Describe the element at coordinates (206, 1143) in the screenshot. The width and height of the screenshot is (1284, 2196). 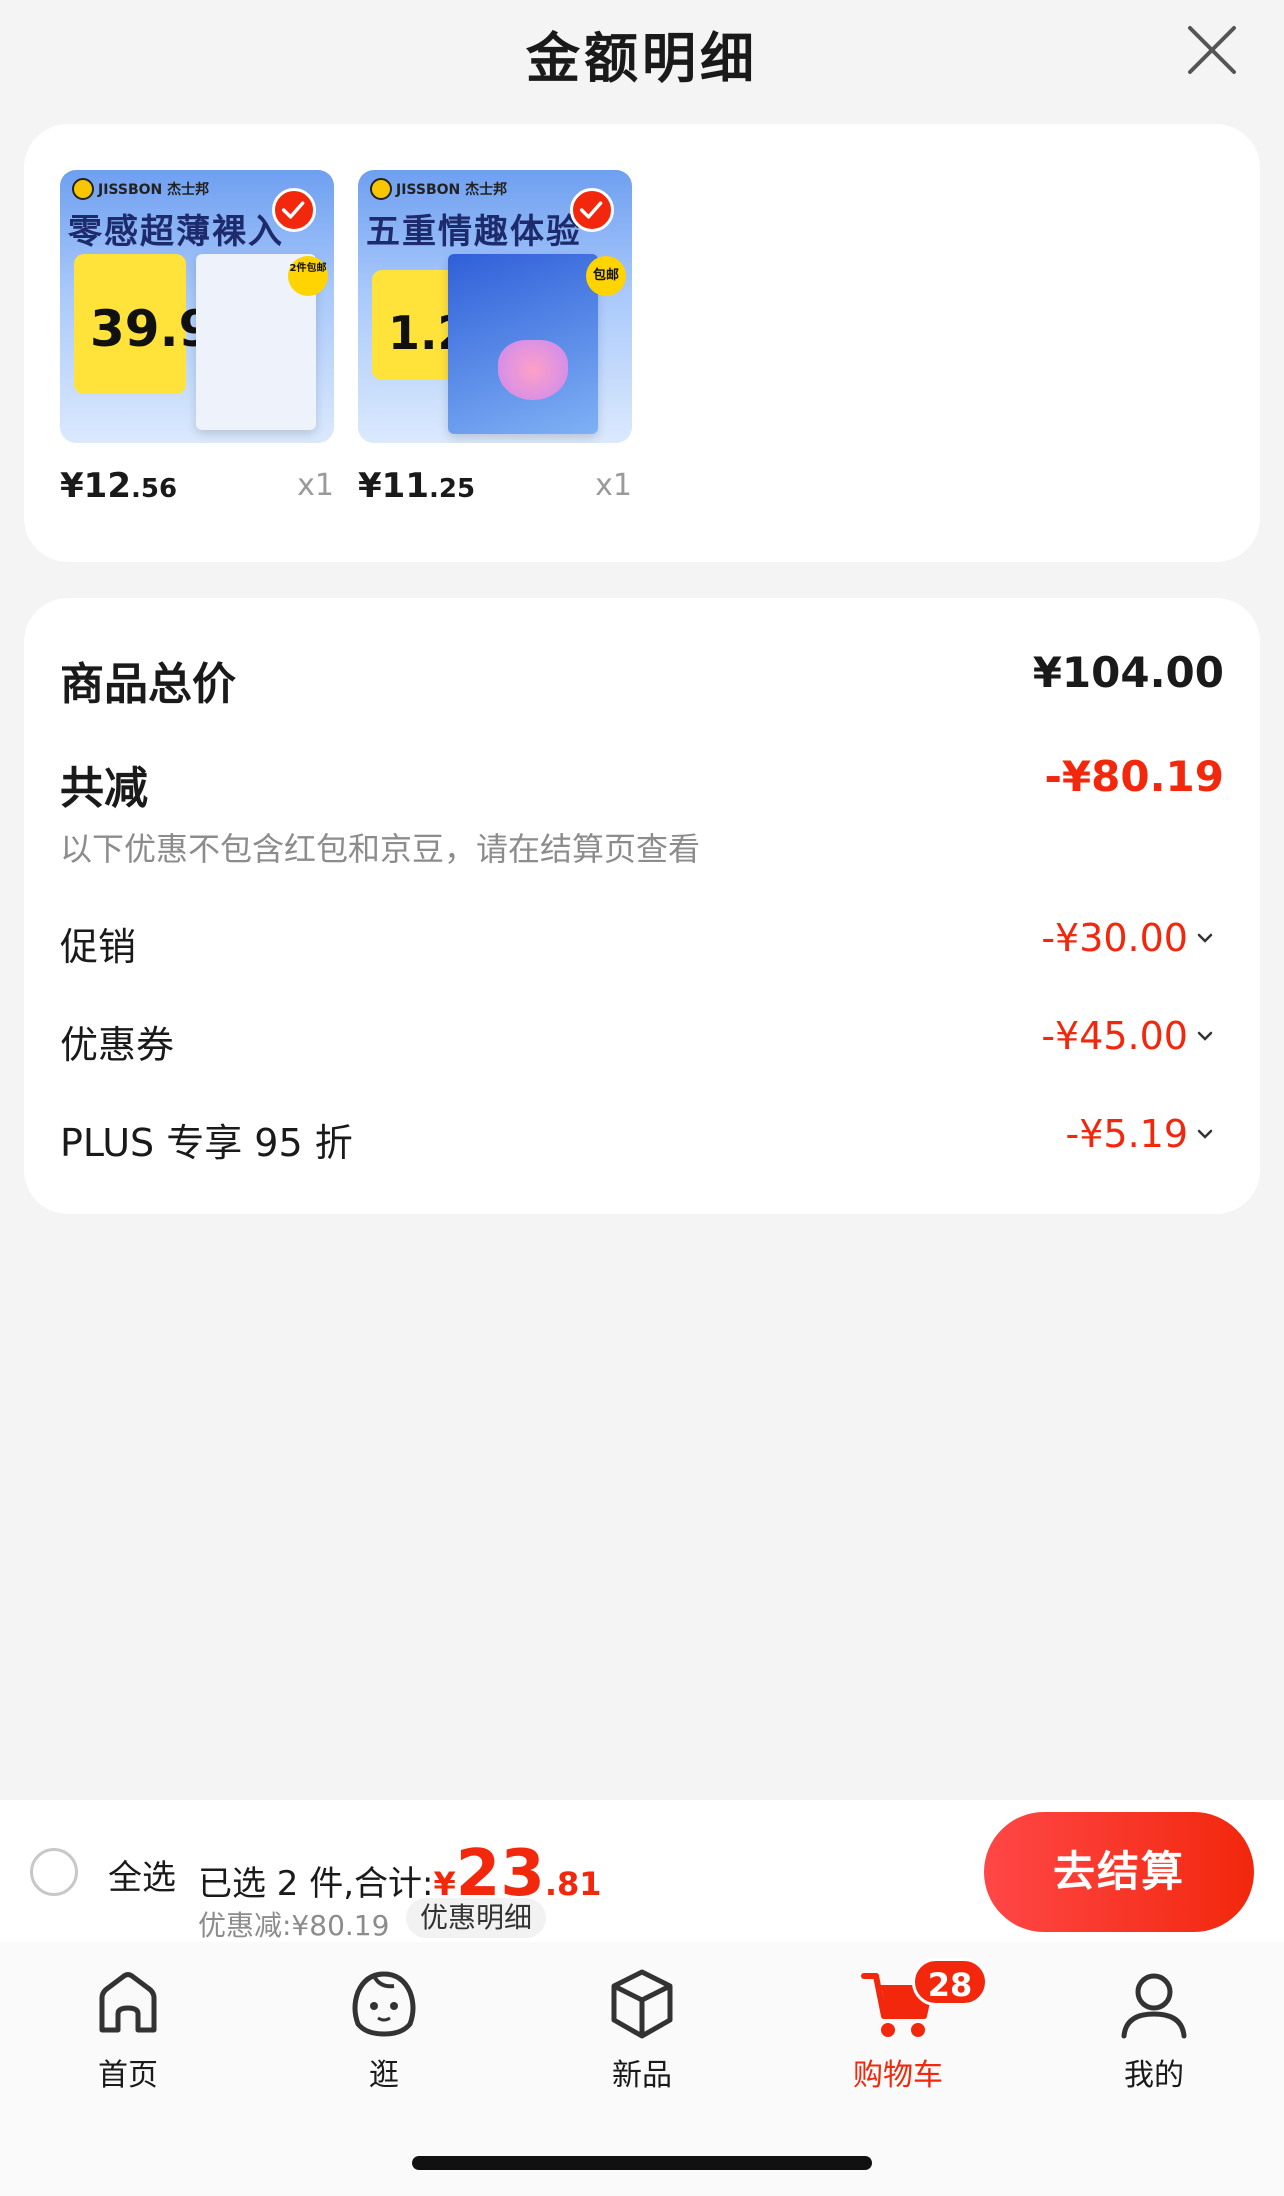
I see `plus-discount-label: PLUS 专享 95 折` at that location.